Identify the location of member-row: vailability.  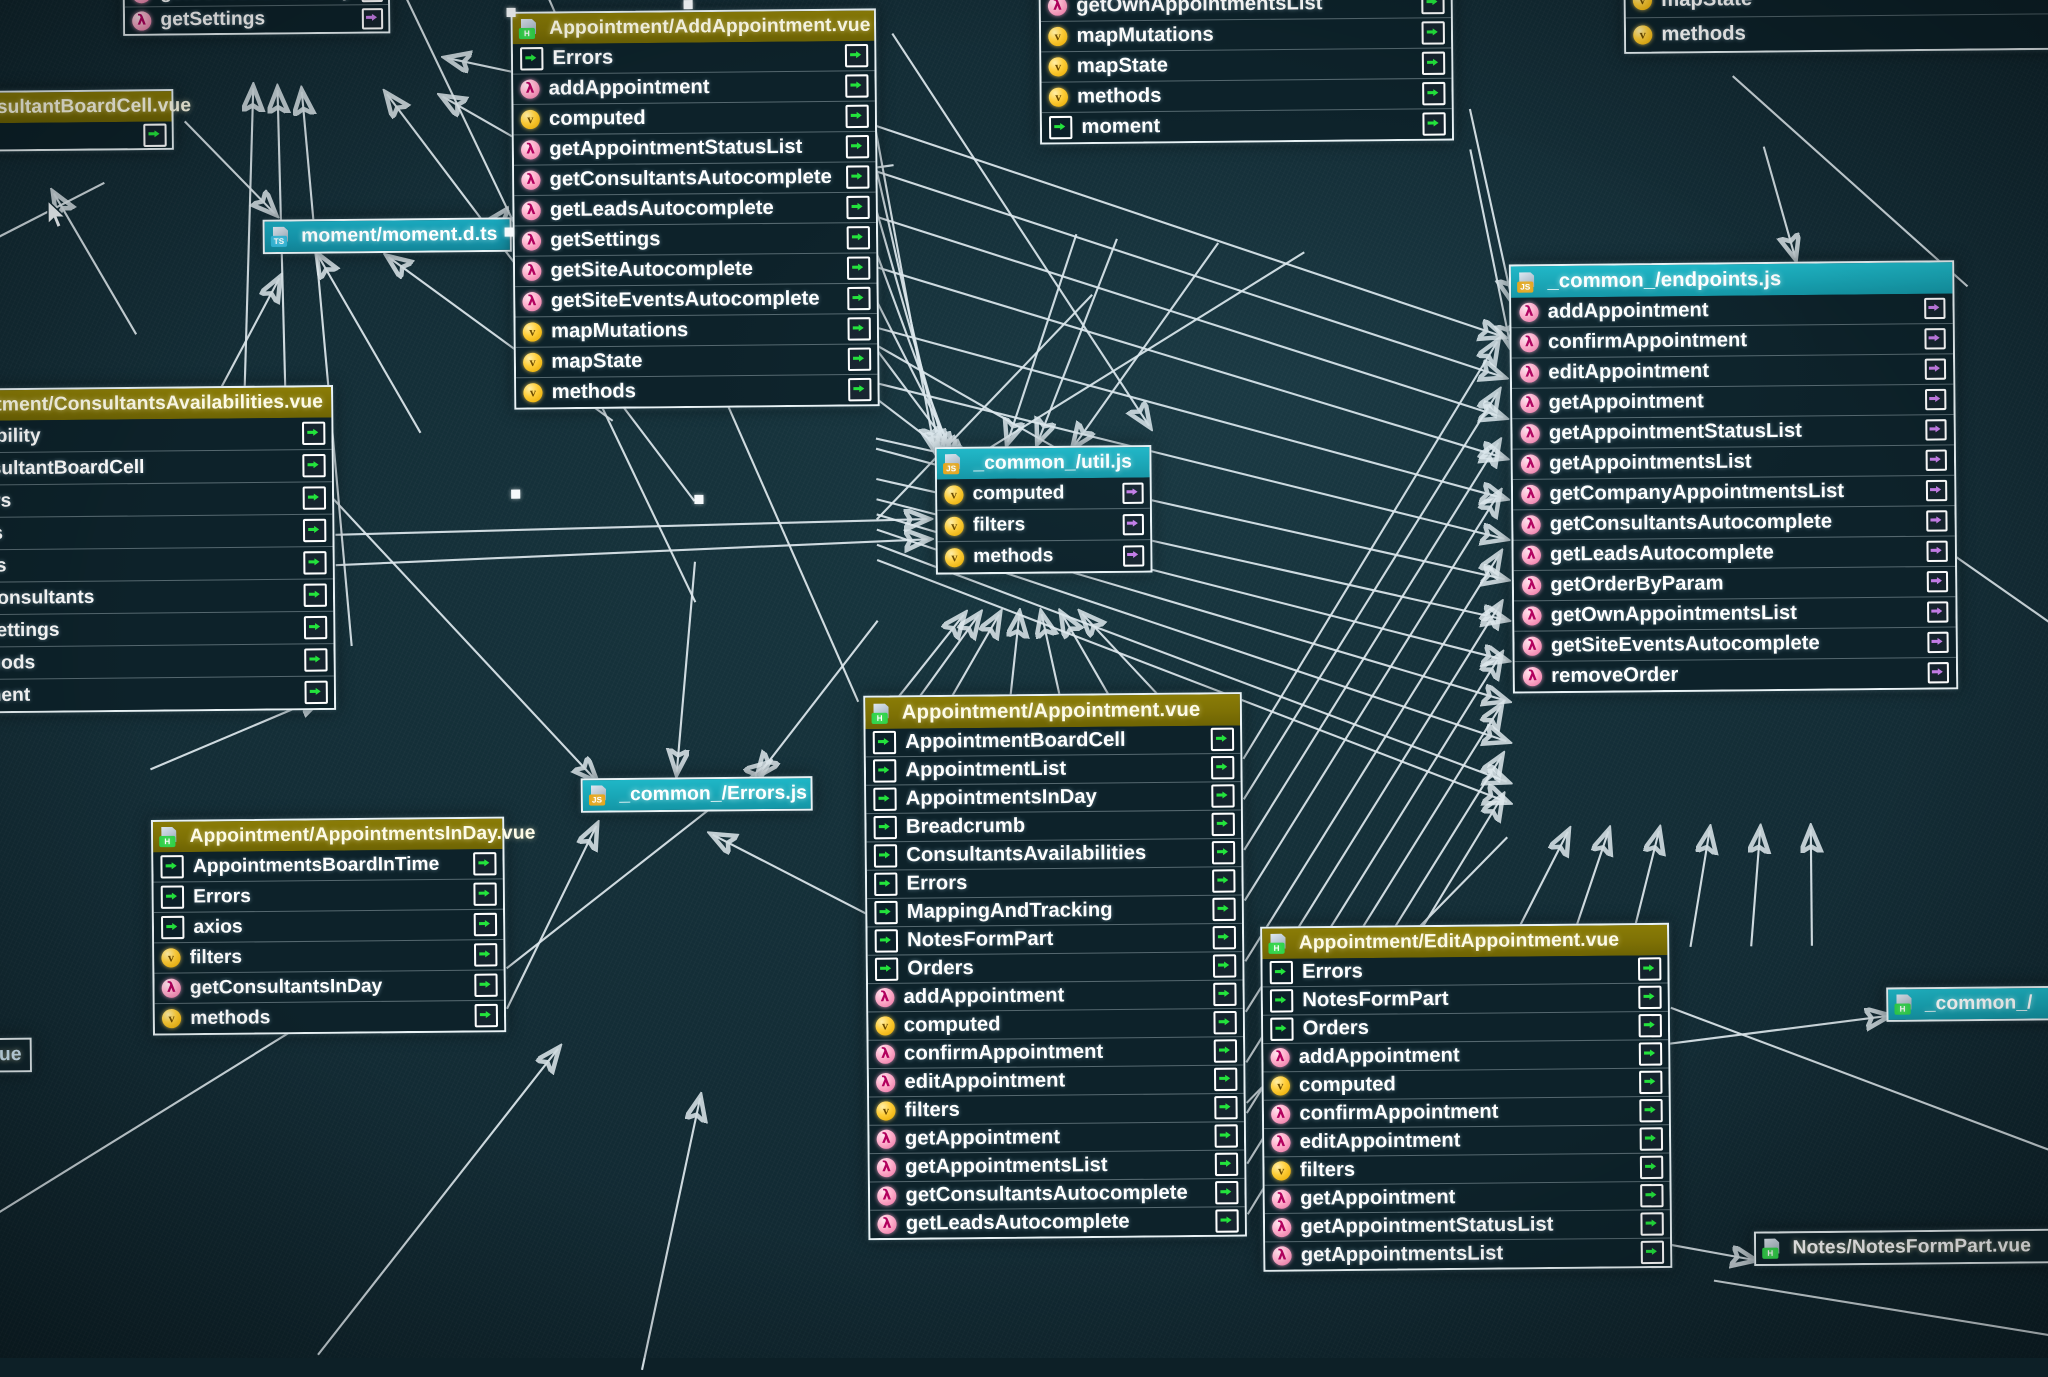
(166, 434).